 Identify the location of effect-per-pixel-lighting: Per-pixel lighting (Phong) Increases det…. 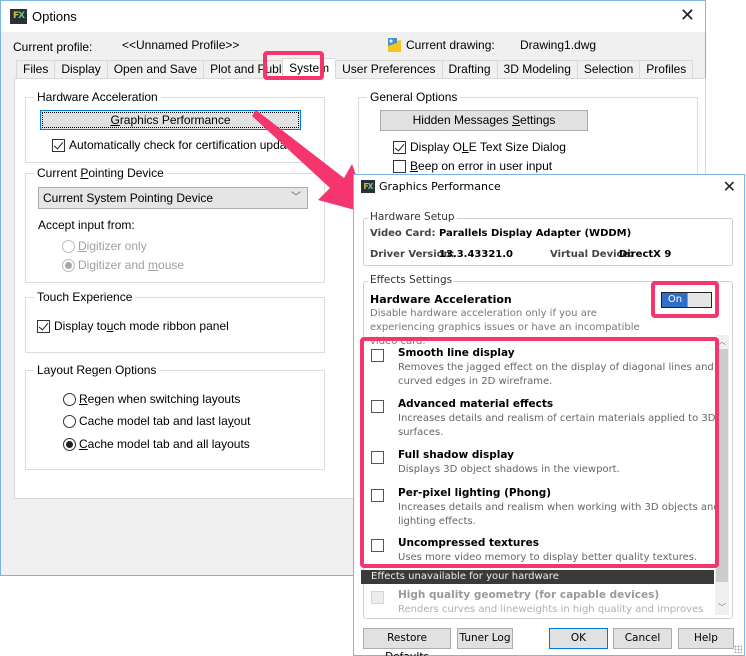
(546, 507).